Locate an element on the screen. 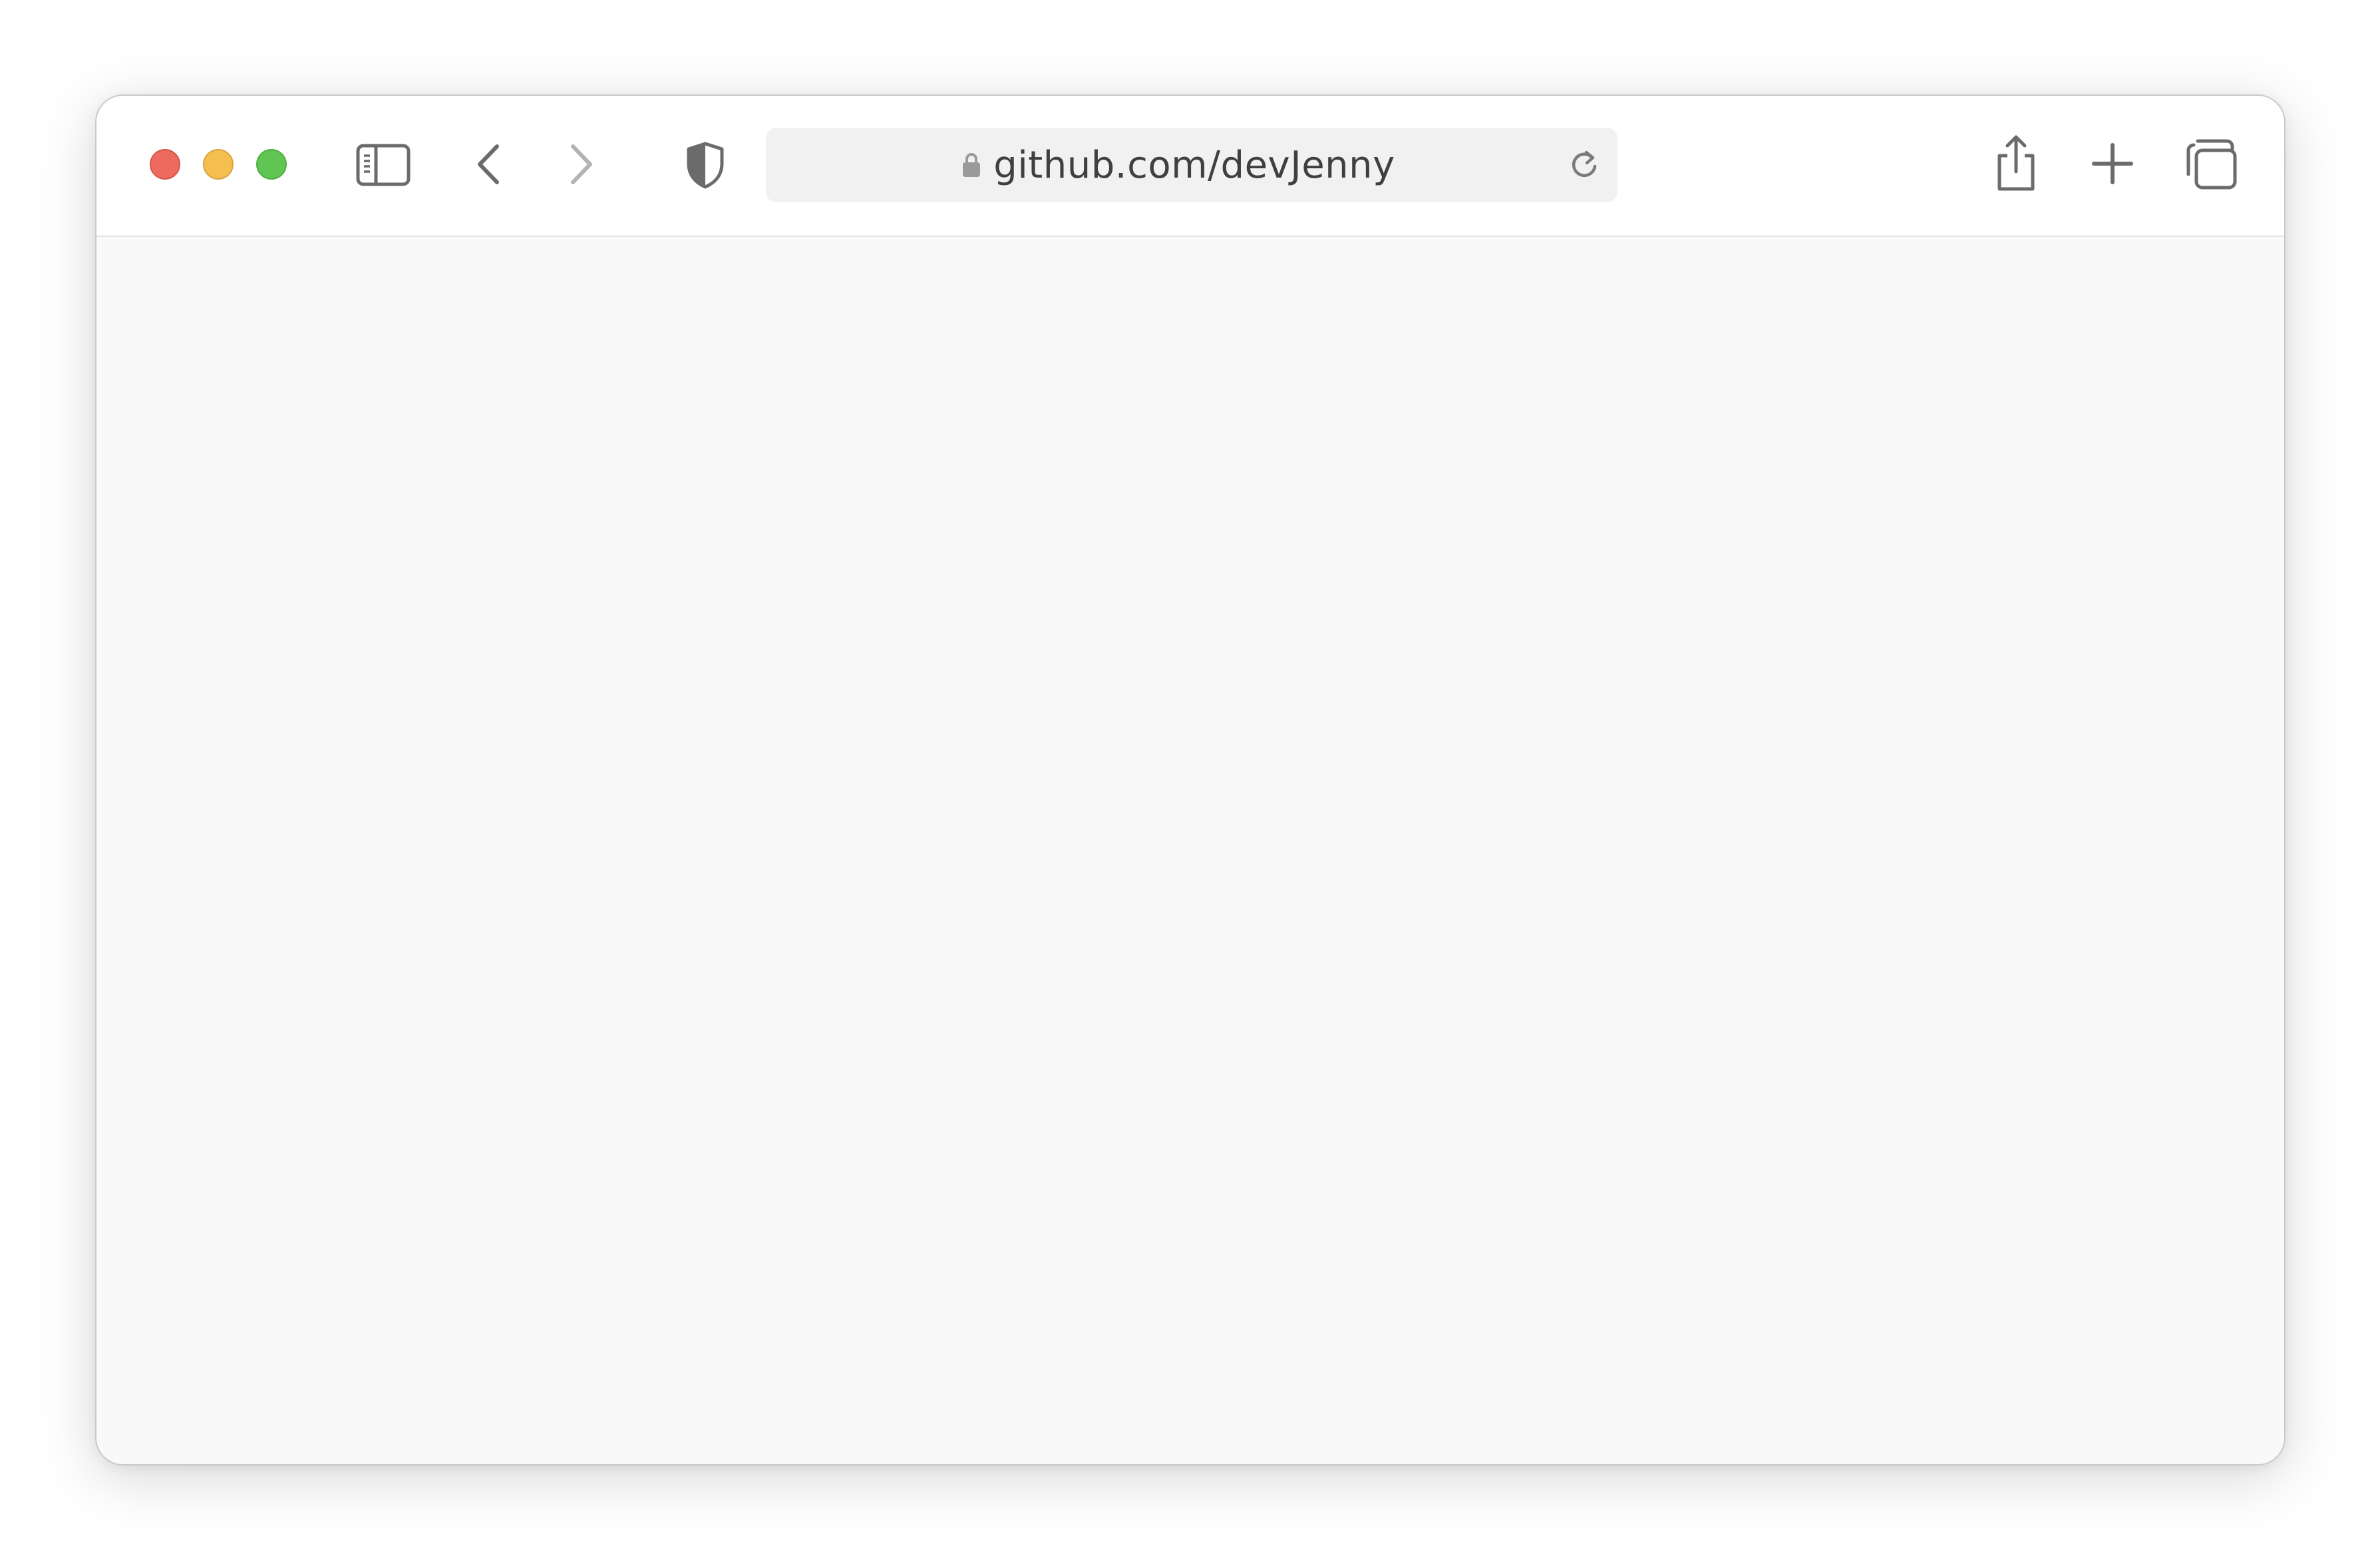 This screenshot has width=2380, height=1560. new-tab-button is located at coordinates (2112, 163).